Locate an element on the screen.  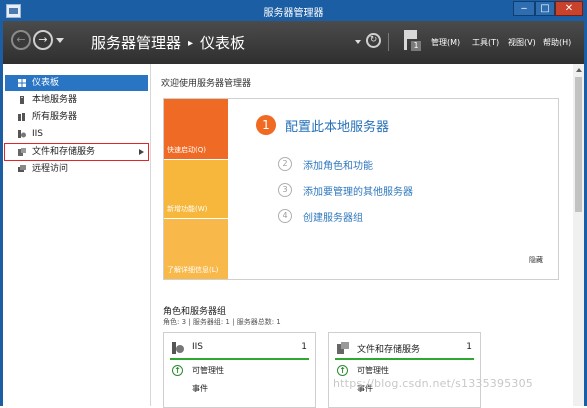
menu-tools: 工具(T) is located at coordinates (485, 42).